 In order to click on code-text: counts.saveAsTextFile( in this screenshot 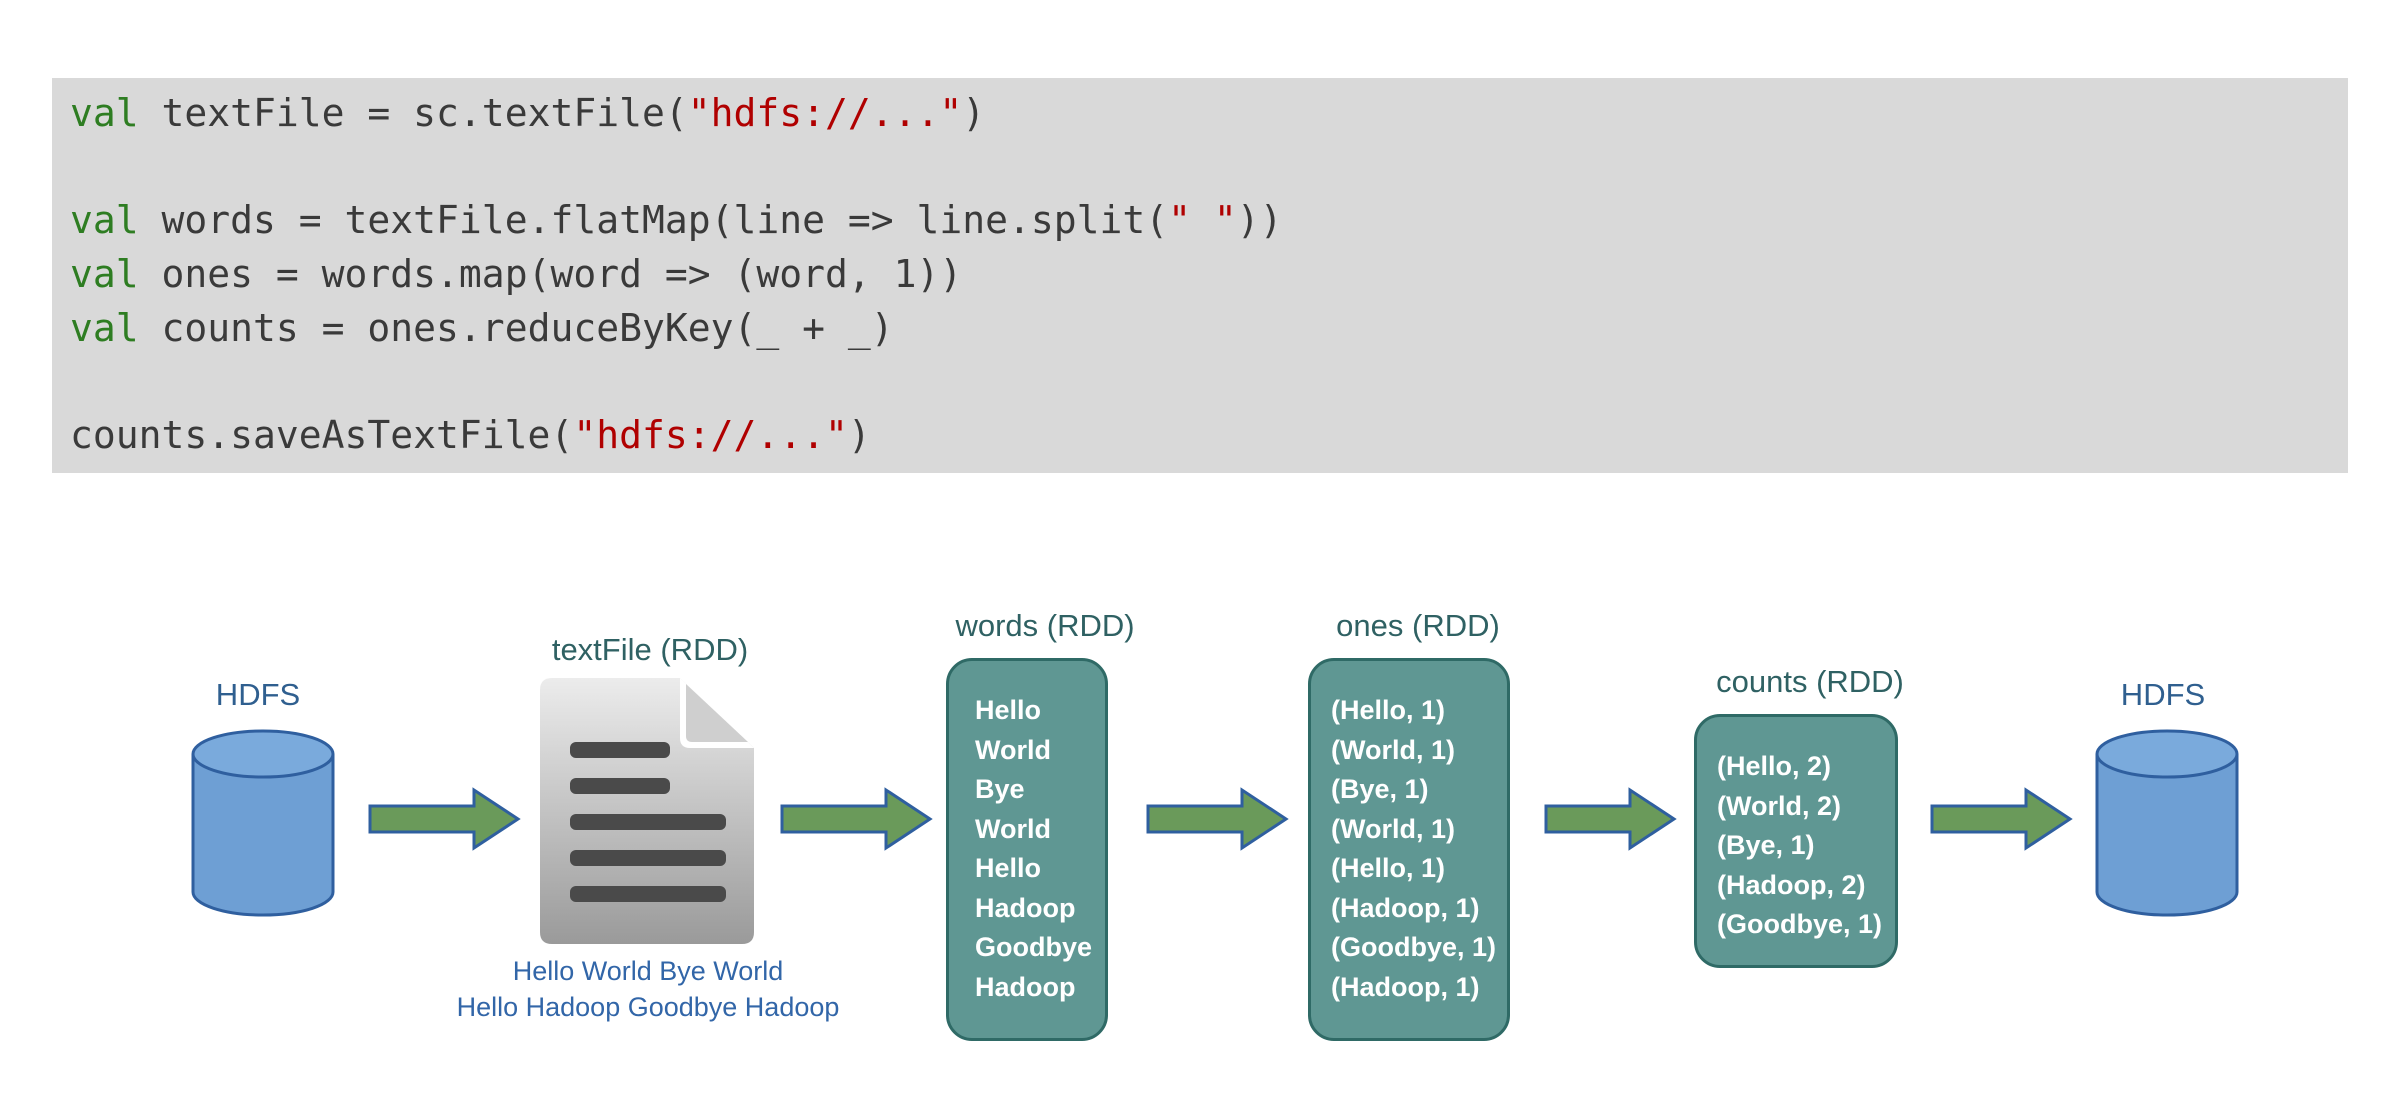, I will do `click(322, 435)`.